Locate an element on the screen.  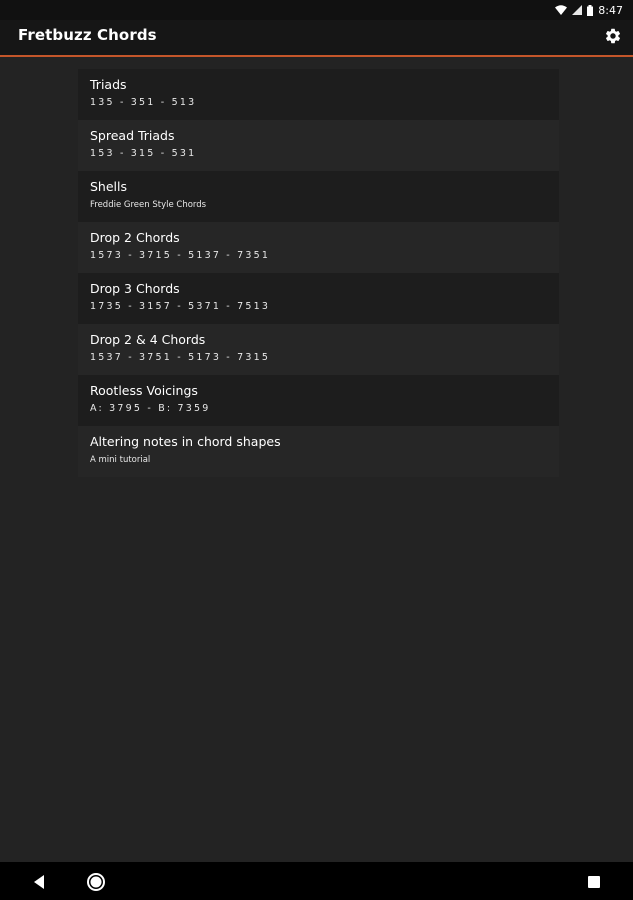
recents-icon is located at coordinates (594, 883).